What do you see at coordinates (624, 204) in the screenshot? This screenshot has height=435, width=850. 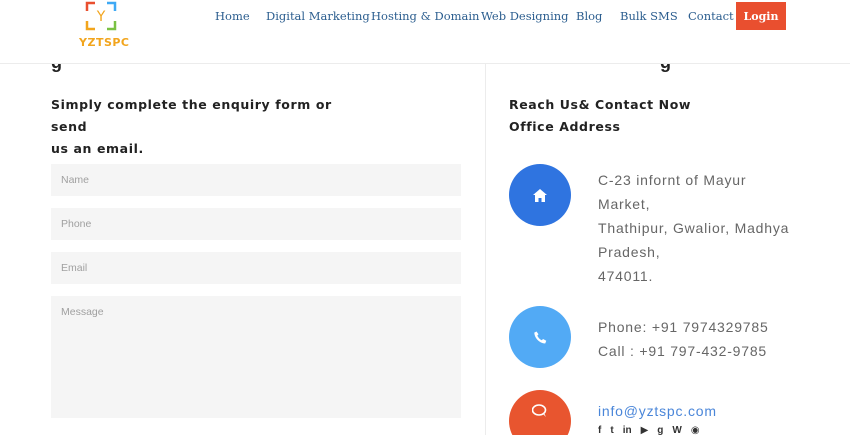 I see `address-line: Market,` at bounding box center [624, 204].